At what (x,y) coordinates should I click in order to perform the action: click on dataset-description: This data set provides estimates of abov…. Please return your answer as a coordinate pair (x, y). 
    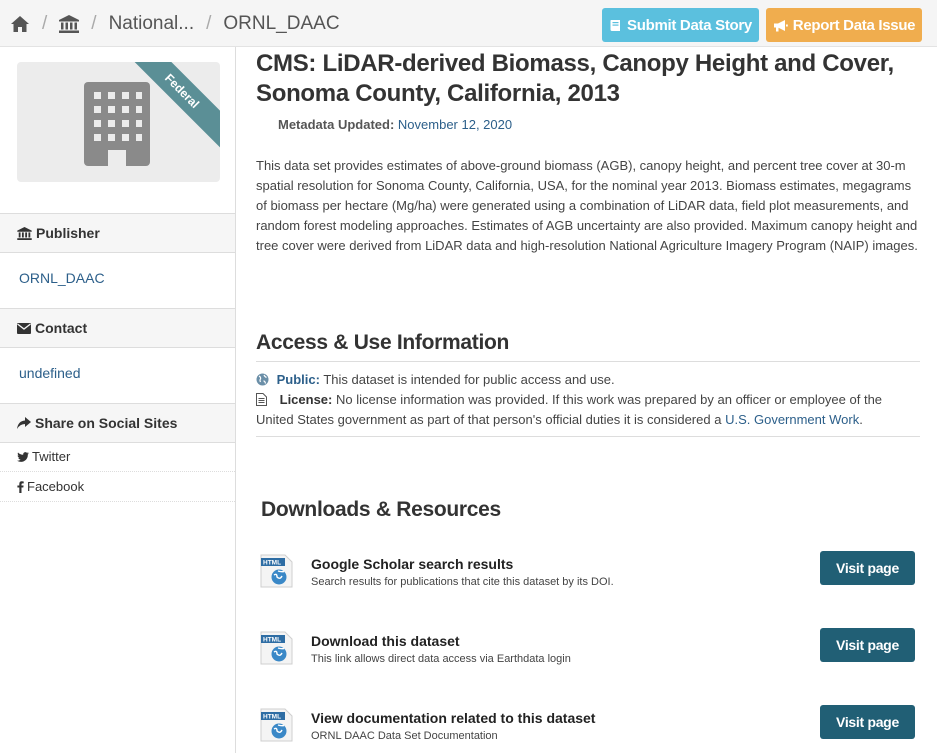
    Looking at the image, I should click on (587, 205).